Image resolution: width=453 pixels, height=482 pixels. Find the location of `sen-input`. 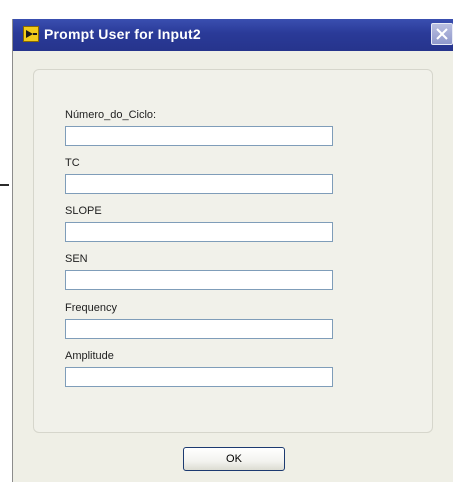

sen-input is located at coordinates (199, 280).